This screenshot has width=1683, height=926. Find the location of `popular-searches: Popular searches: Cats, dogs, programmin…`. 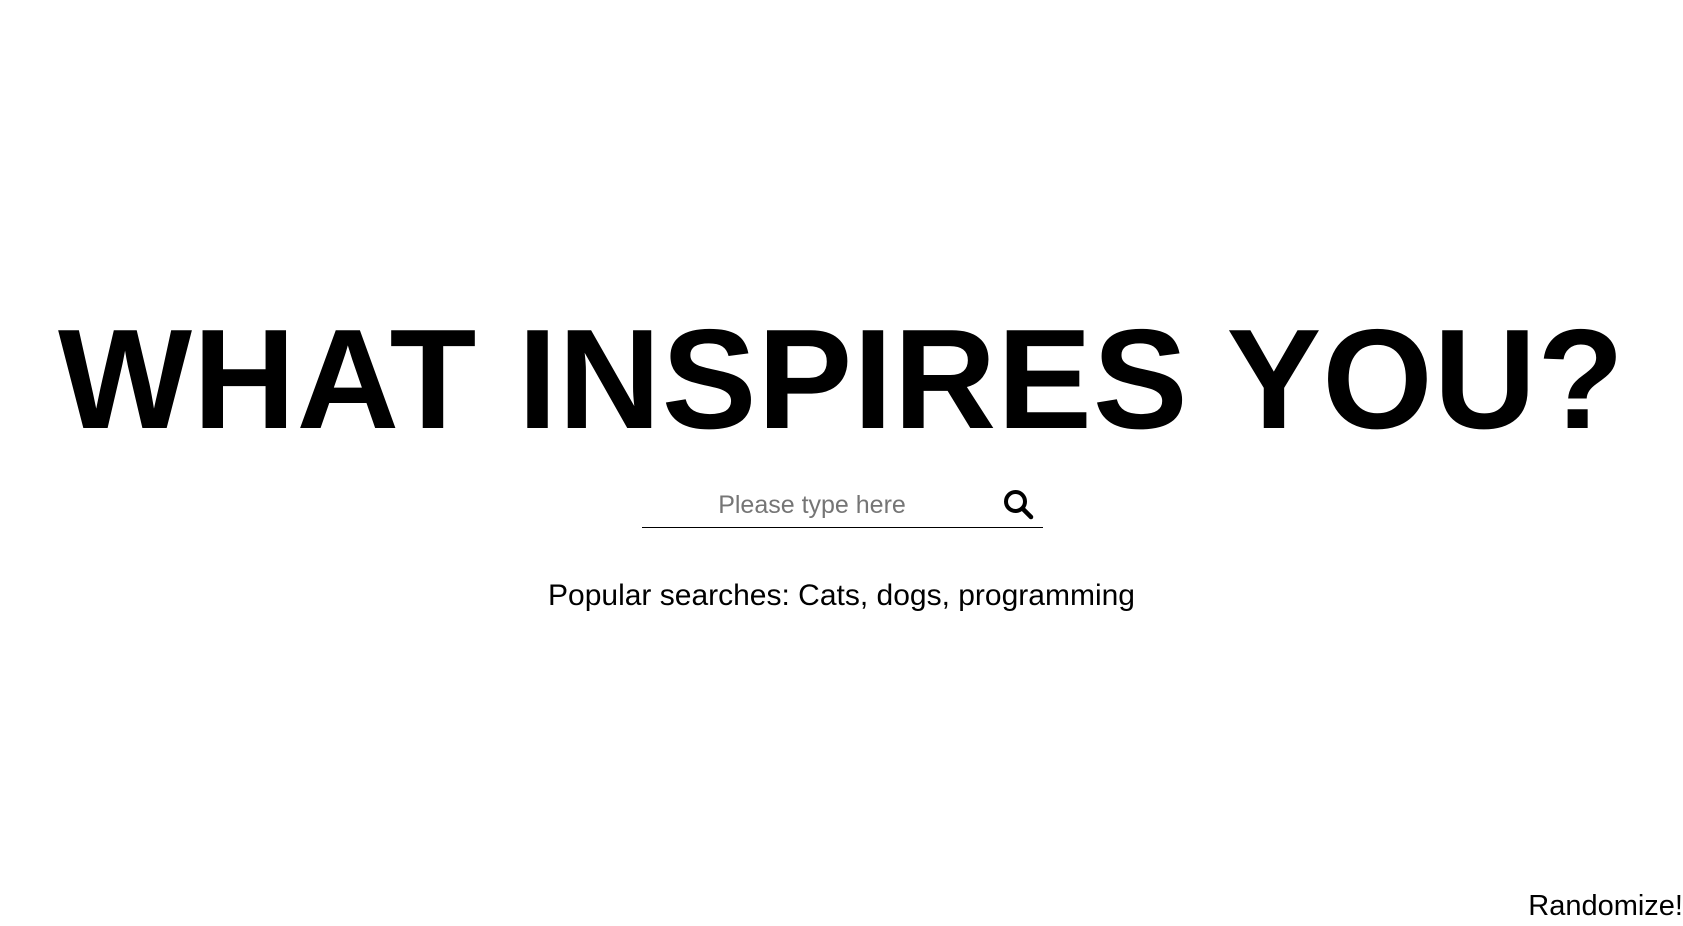

popular-searches: Popular searches: Cats, dogs, programmin… is located at coordinates (841, 596).